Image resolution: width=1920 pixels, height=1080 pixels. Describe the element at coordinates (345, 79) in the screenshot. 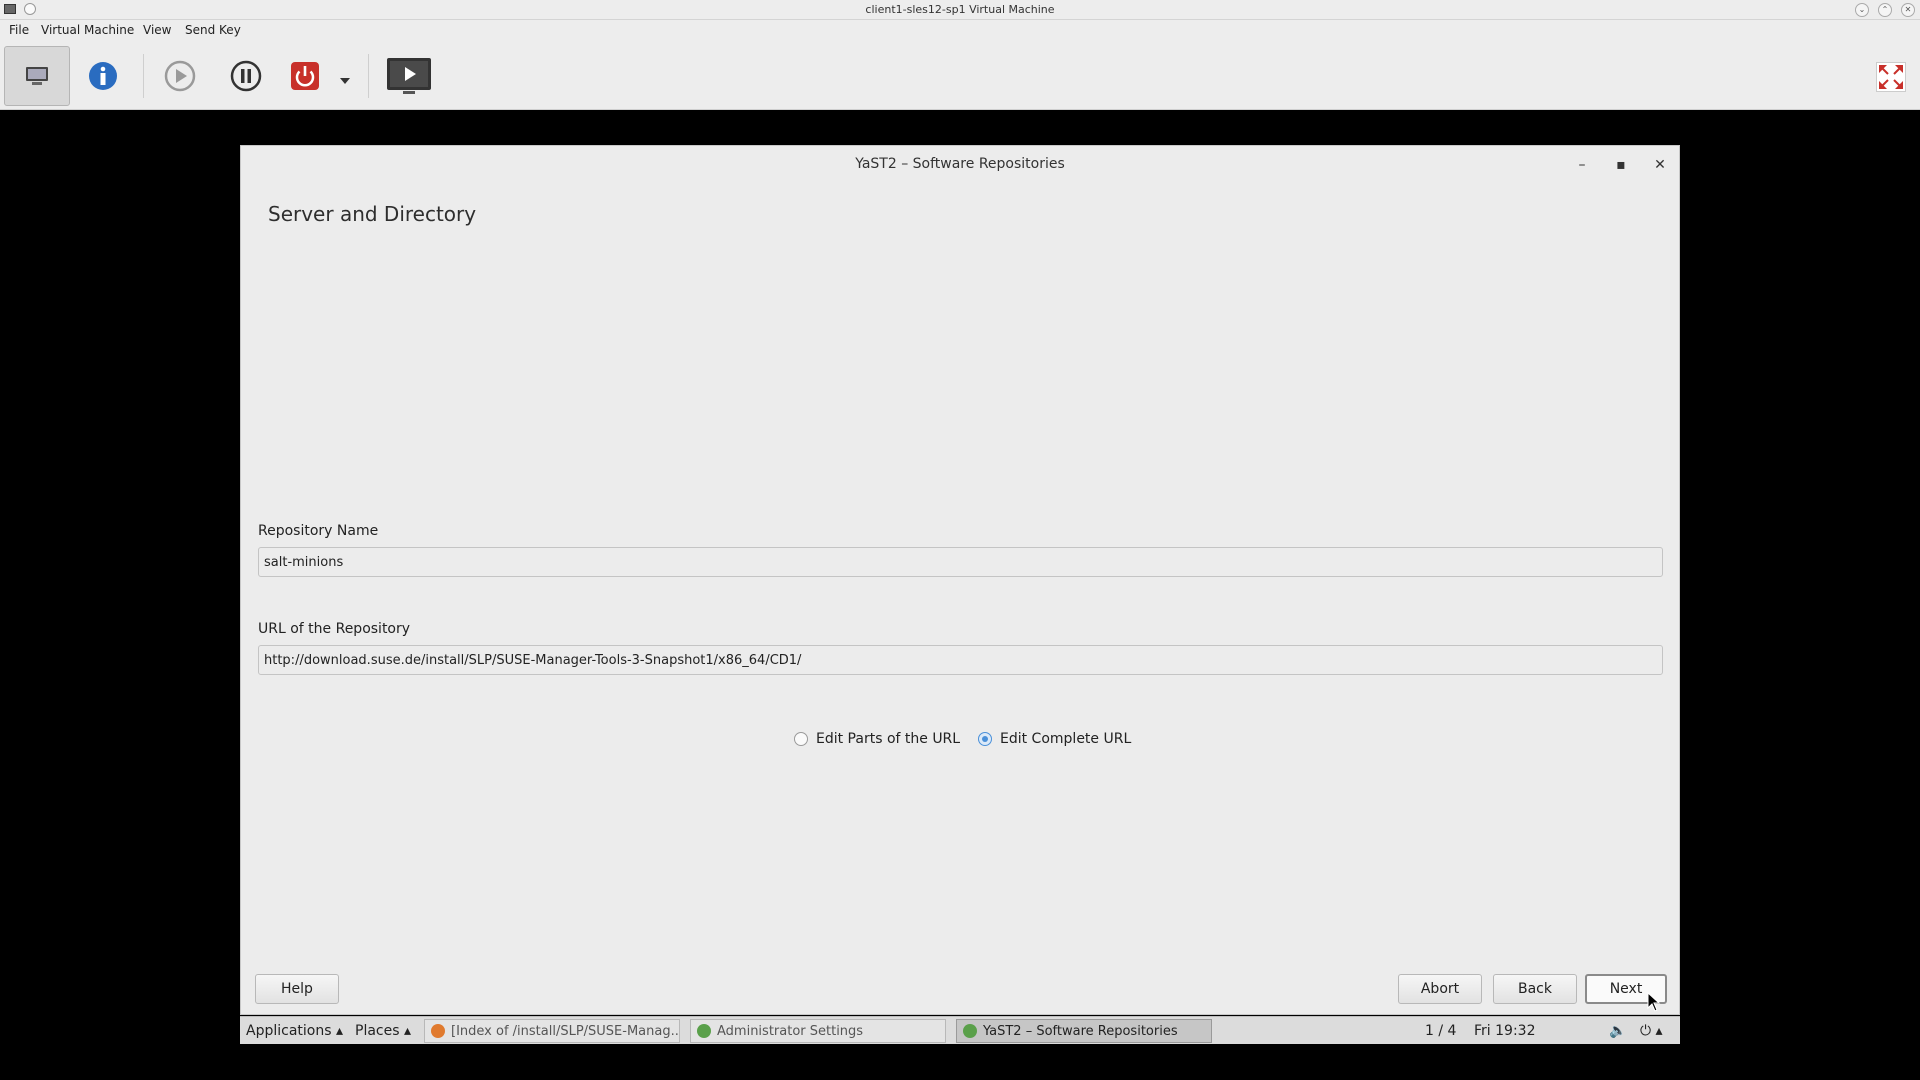

I see `chevron-down-icon` at that location.